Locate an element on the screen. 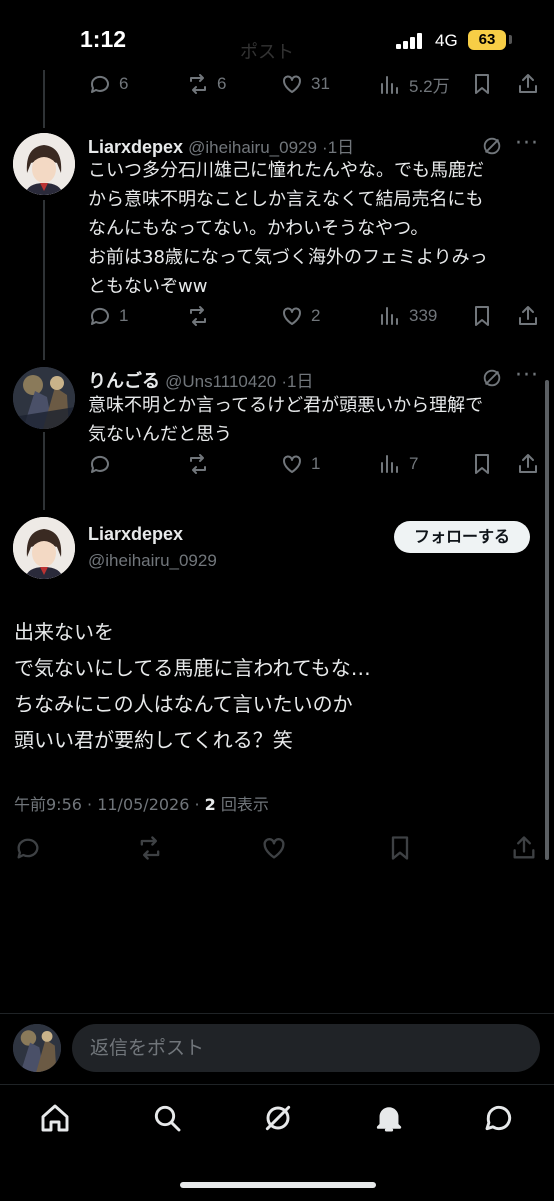  home-indicator is located at coordinates (278, 1185).